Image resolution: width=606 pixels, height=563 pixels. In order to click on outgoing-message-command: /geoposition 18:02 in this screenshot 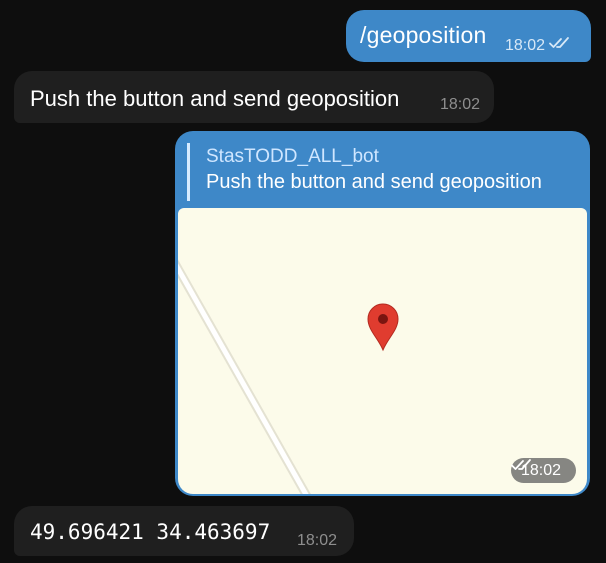, I will do `click(468, 36)`.